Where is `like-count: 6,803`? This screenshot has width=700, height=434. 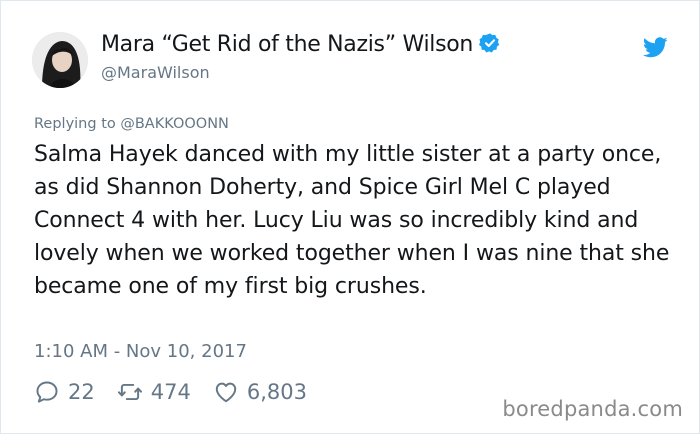 like-count: 6,803 is located at coordinates (276, 392).